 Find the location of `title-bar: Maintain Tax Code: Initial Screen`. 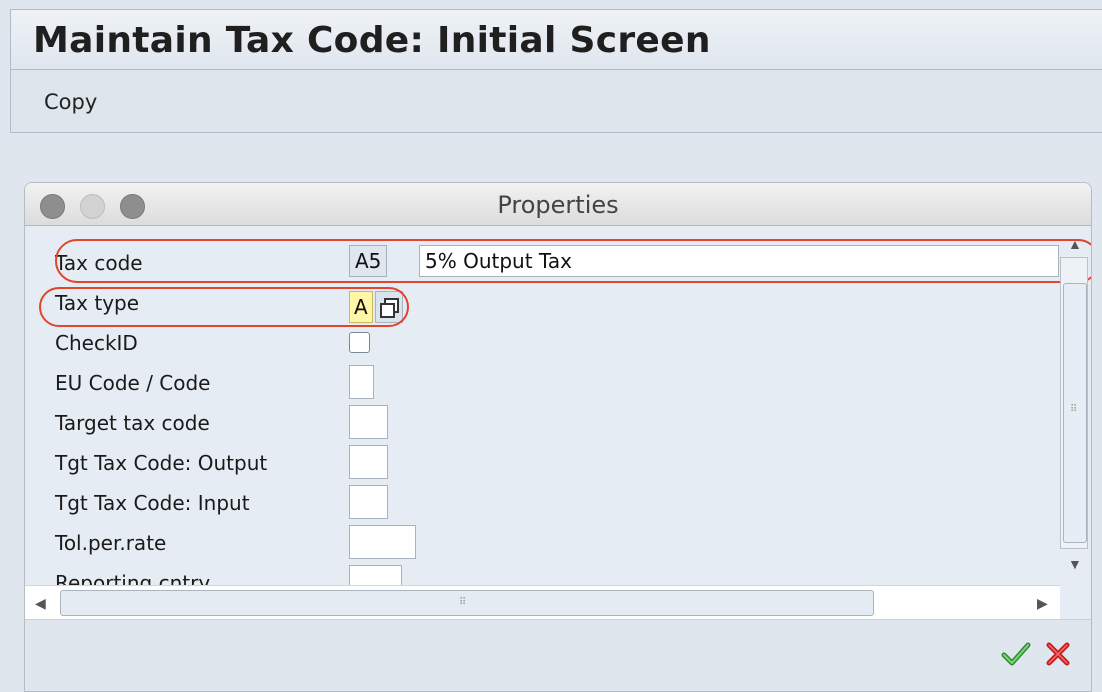

title-bar: Maintain Tax Code: Initial Screen is located at coordinates (556, 39).